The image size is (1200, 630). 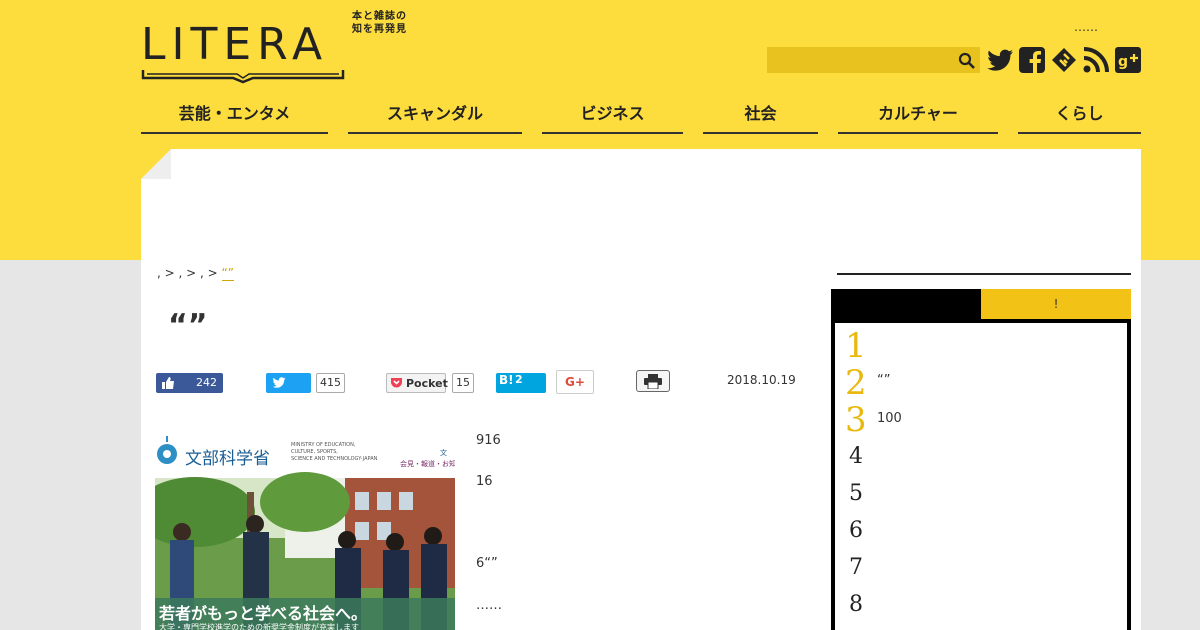 What do you see at coordinates (1096, 60) in the screenshot?
I see `rss-icon` at bounding box center [1096, 60].